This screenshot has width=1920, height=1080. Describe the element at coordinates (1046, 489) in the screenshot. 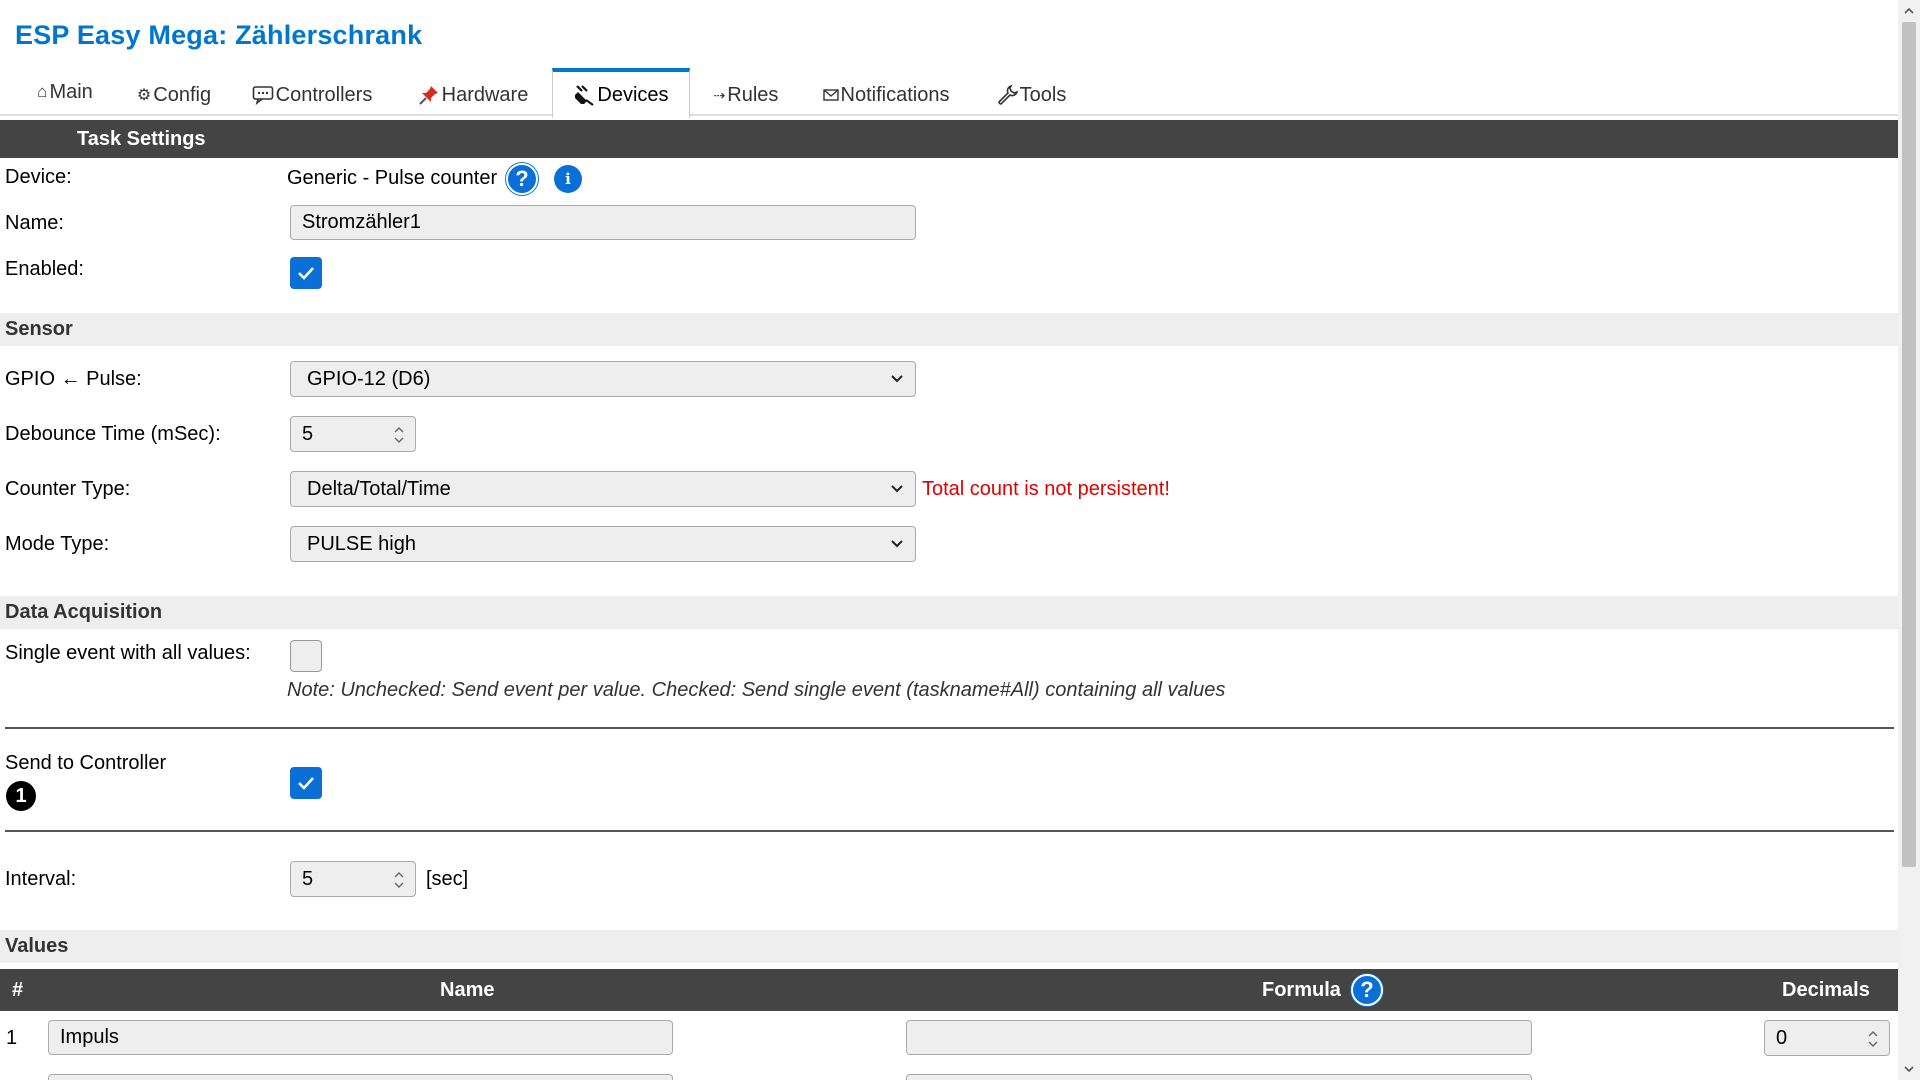

I see `counter-warning: Total count is not persistent!` at that location.